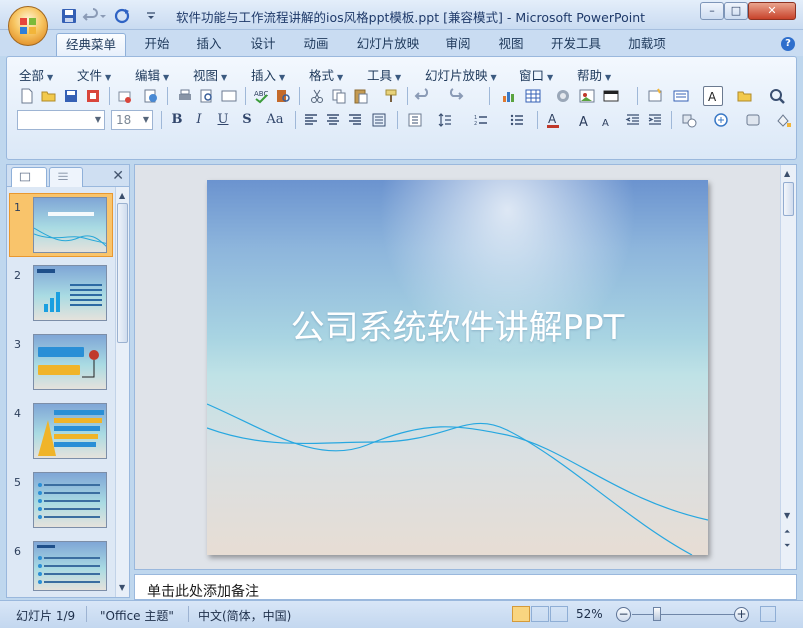 This screenshot has height=628, width=803. I want to click on tab-animations: 动画, so click(316, 44).